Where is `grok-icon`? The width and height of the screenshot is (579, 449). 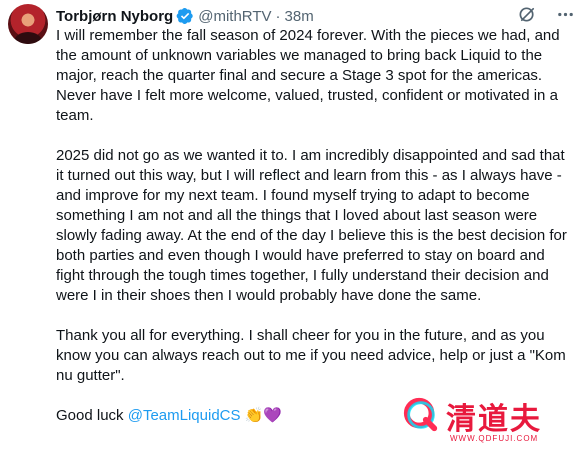
grok-icon is located at coordinates (527, 14).